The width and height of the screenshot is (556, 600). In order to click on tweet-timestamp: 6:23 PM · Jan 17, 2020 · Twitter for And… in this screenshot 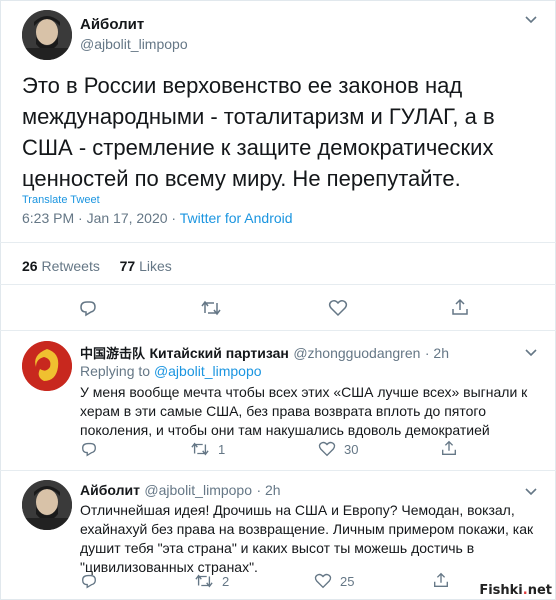, I will do `click(157, 218)`.